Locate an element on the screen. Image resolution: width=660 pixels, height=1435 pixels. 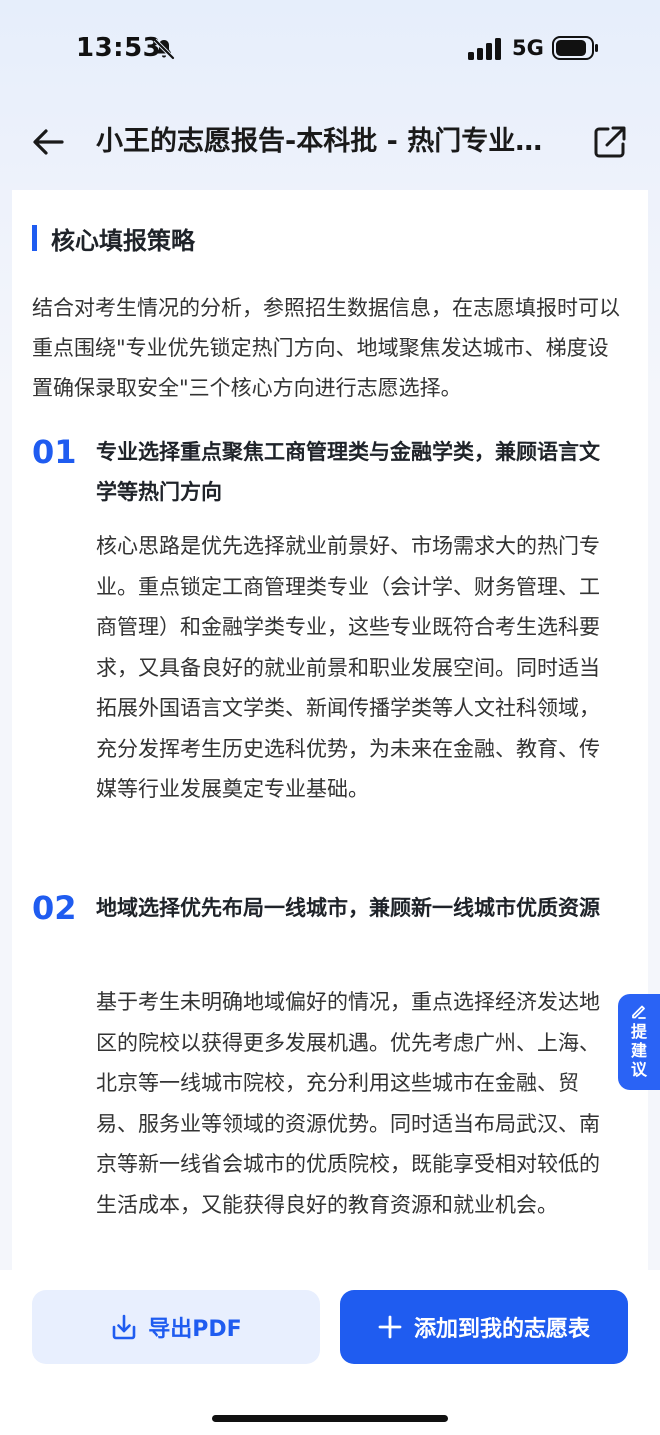
add-to-list-button: 添加到我的志愿表 is located at coordinates (484, 1327).